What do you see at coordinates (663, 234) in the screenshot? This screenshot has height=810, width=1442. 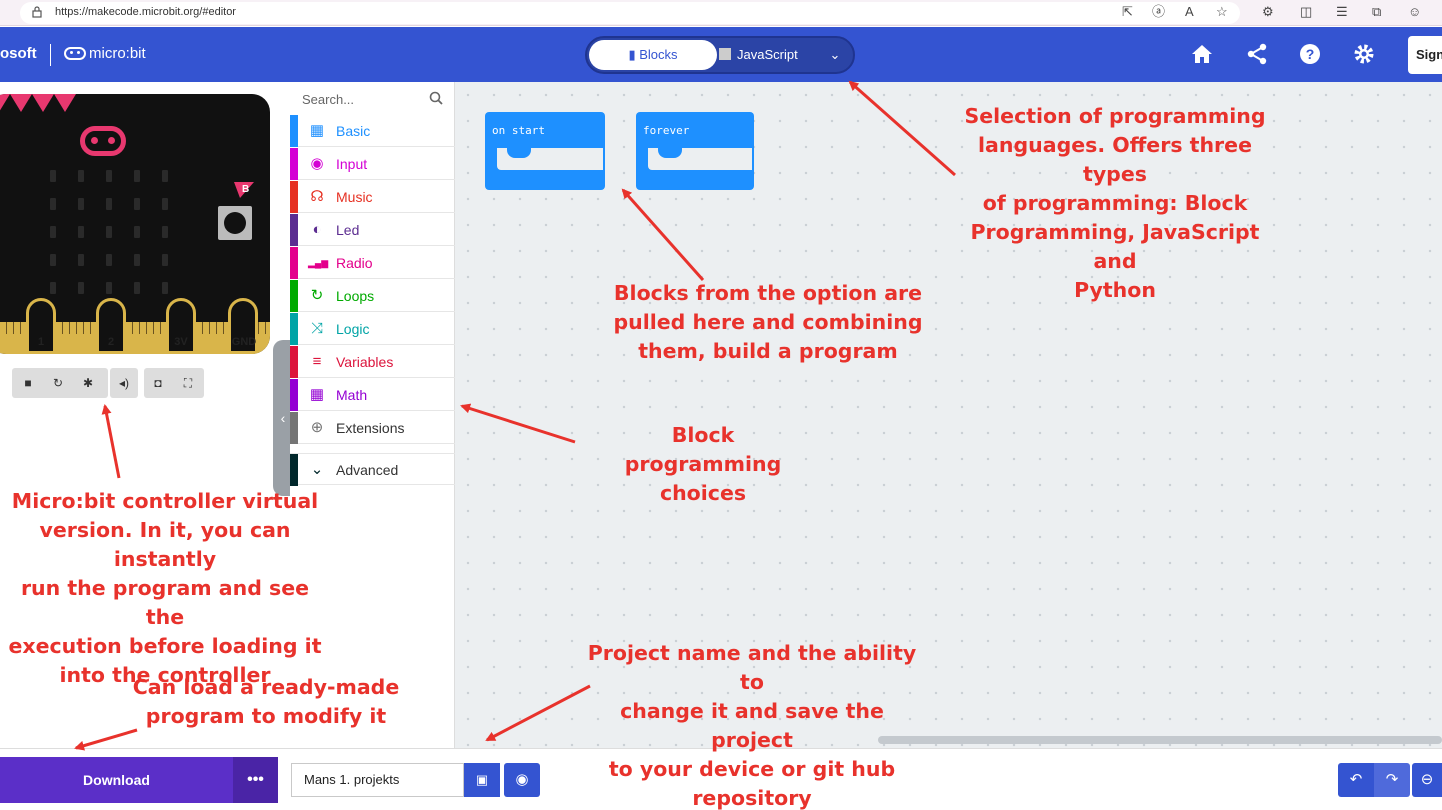 I see `arrow-to-workspace` at bounding box center [663, 234].